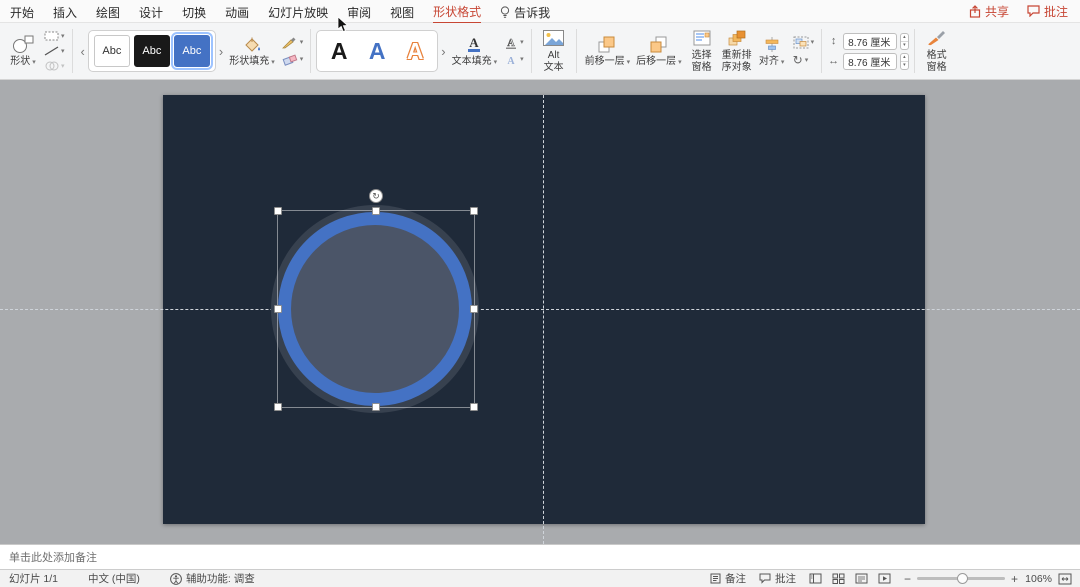 The height and width of the screenshot is (587, 1080). I want to click on shape-style-swatch-2: Abc, so click(151, 51).